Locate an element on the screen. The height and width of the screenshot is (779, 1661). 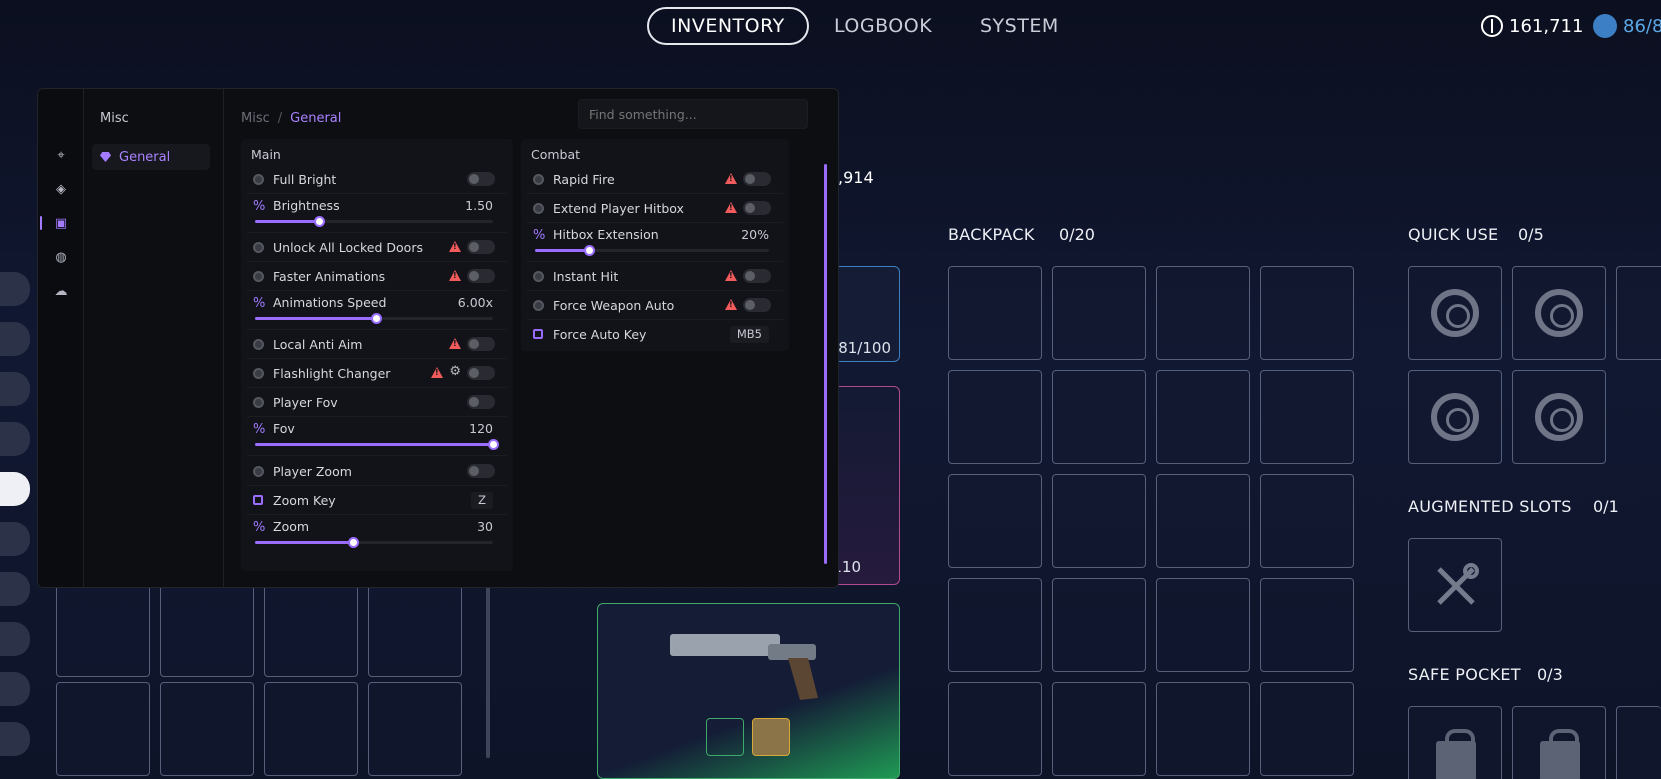
option-force-auto-key: Force Auto Key MB5 is located at coordinates (655, 334).